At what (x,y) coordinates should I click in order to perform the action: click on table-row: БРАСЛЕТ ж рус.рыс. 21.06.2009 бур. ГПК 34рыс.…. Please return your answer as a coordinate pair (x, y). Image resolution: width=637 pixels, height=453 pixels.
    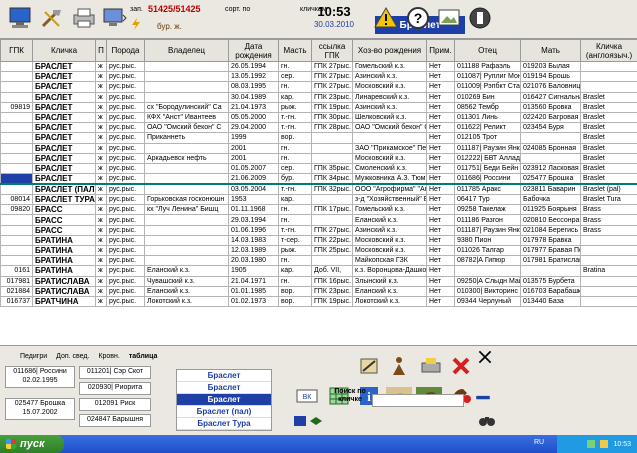
    Looking at the image, I should click on (318, 179).